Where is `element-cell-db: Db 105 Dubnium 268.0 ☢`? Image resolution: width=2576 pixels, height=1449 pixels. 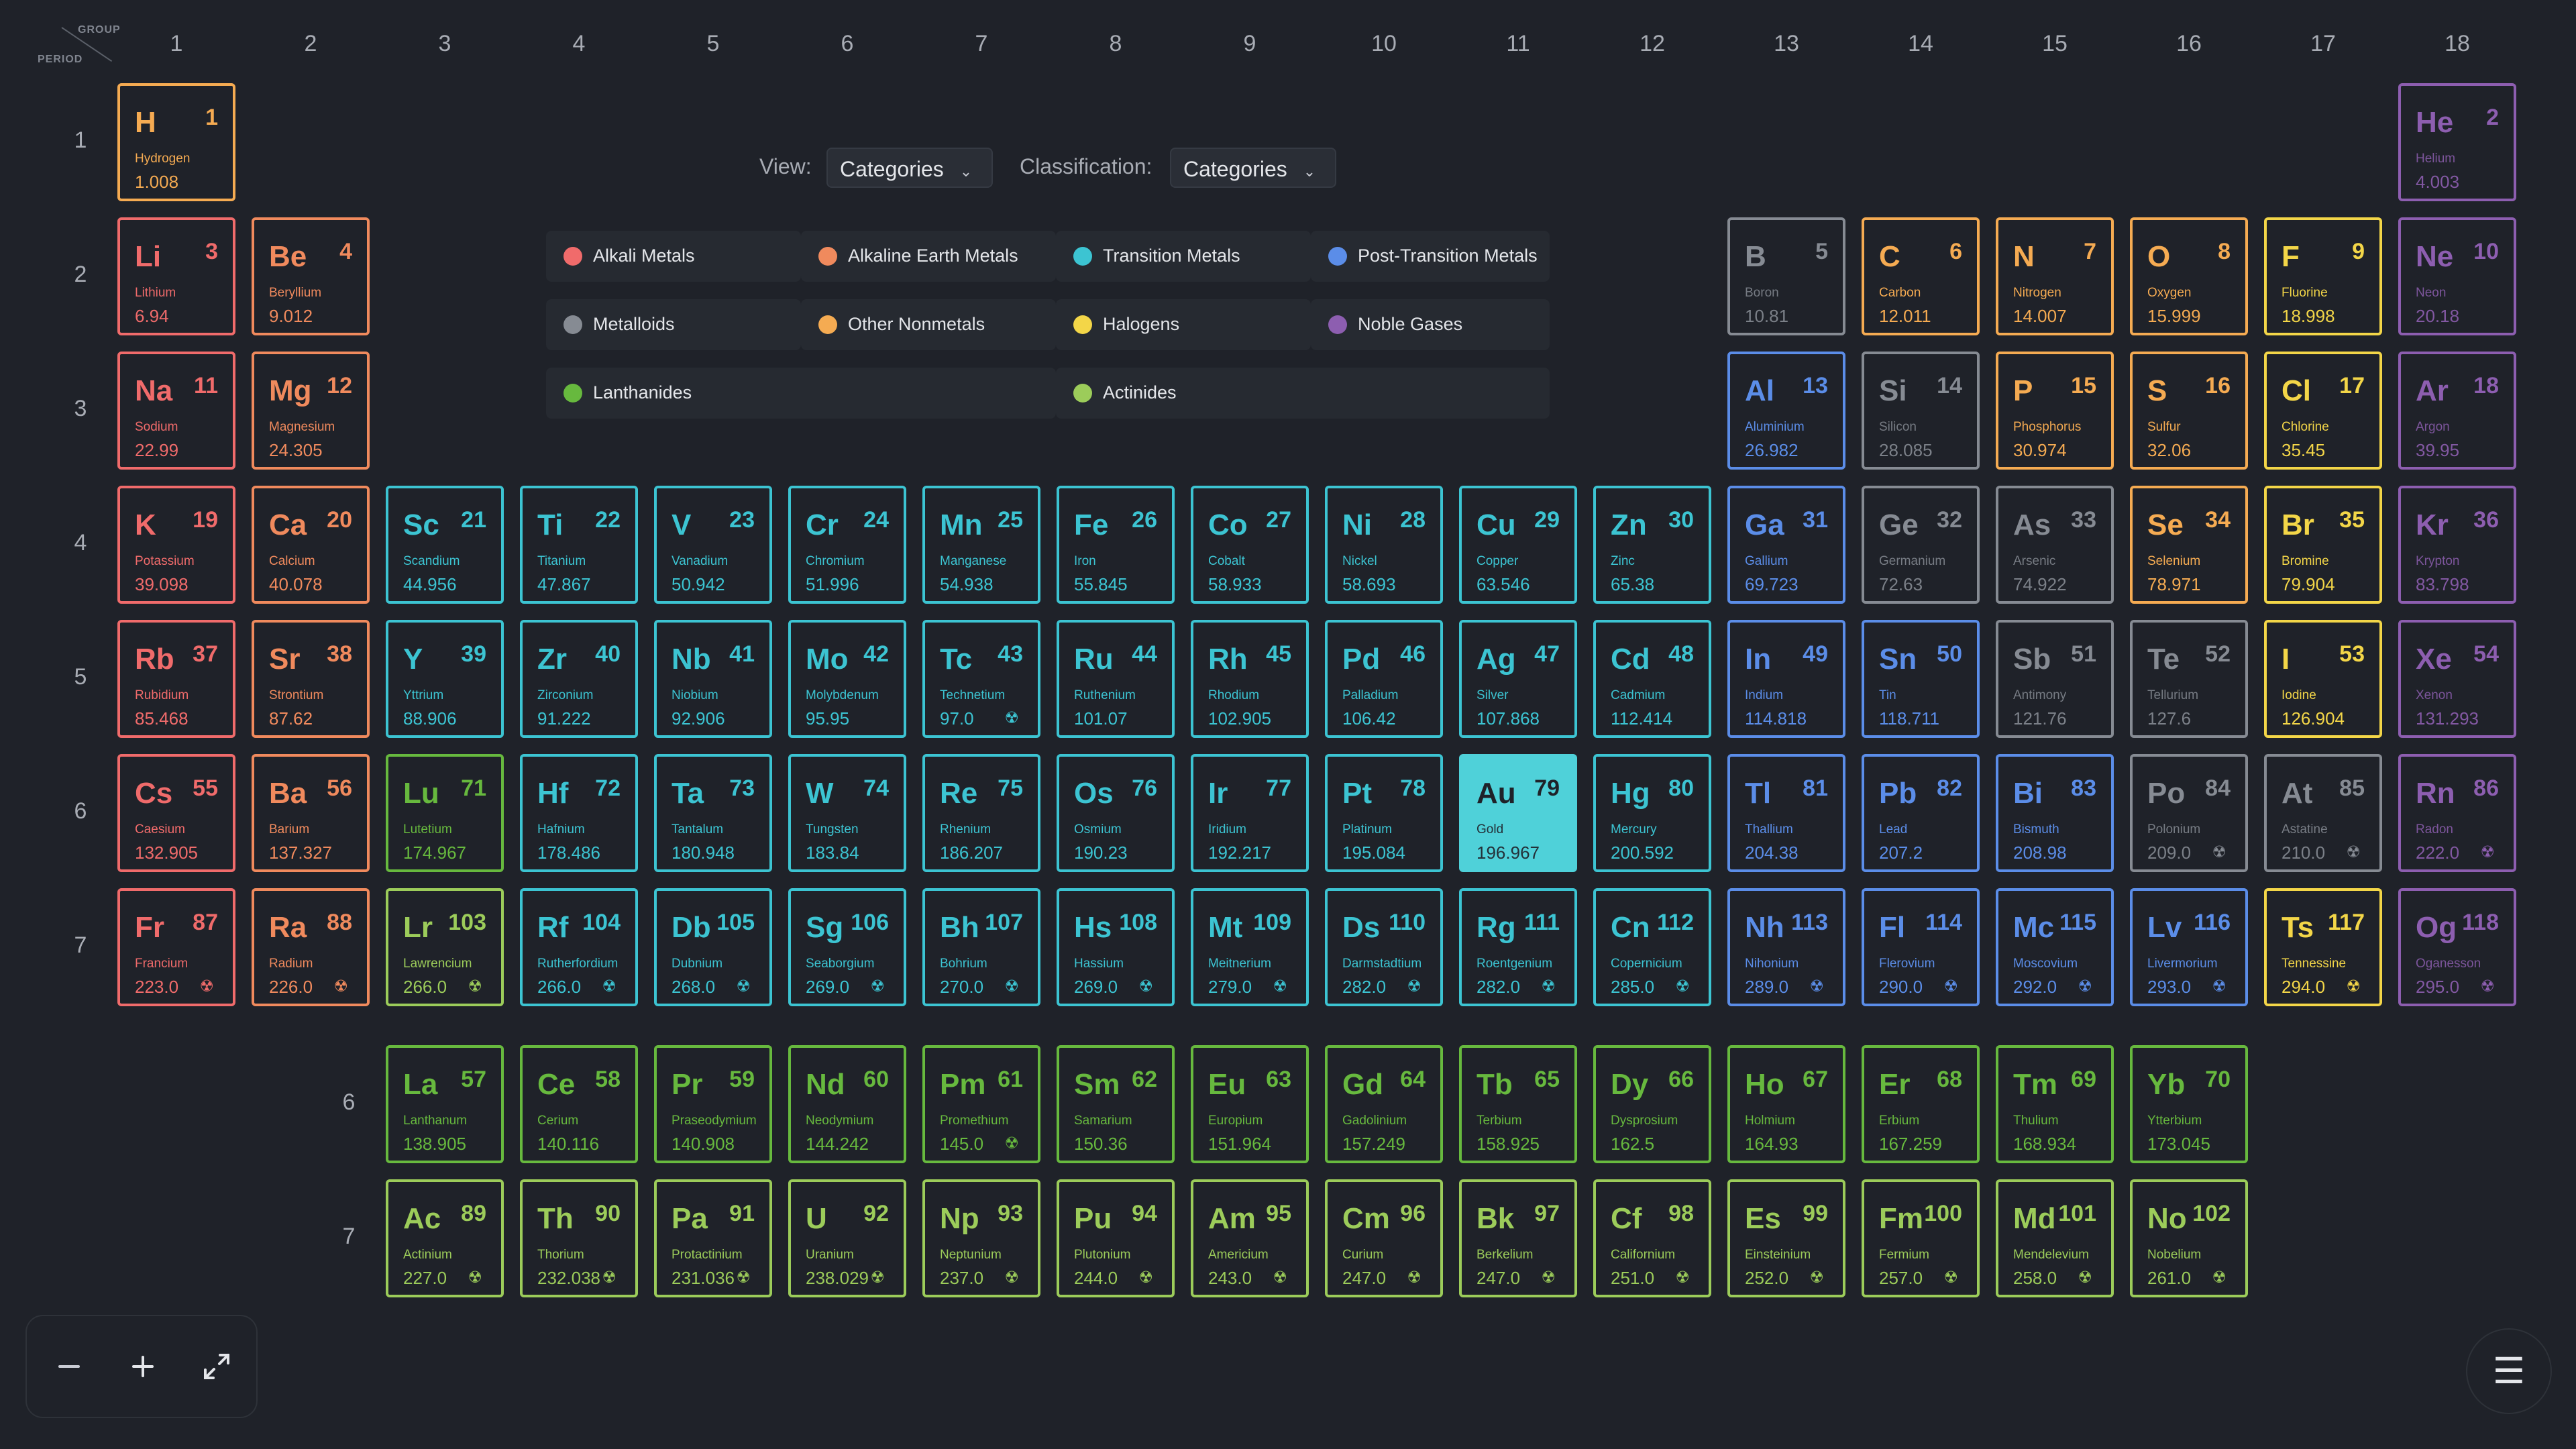
element-cell-db: Db 105 Dubnium 268.0 ☢ is located at coordinates (713, 947).